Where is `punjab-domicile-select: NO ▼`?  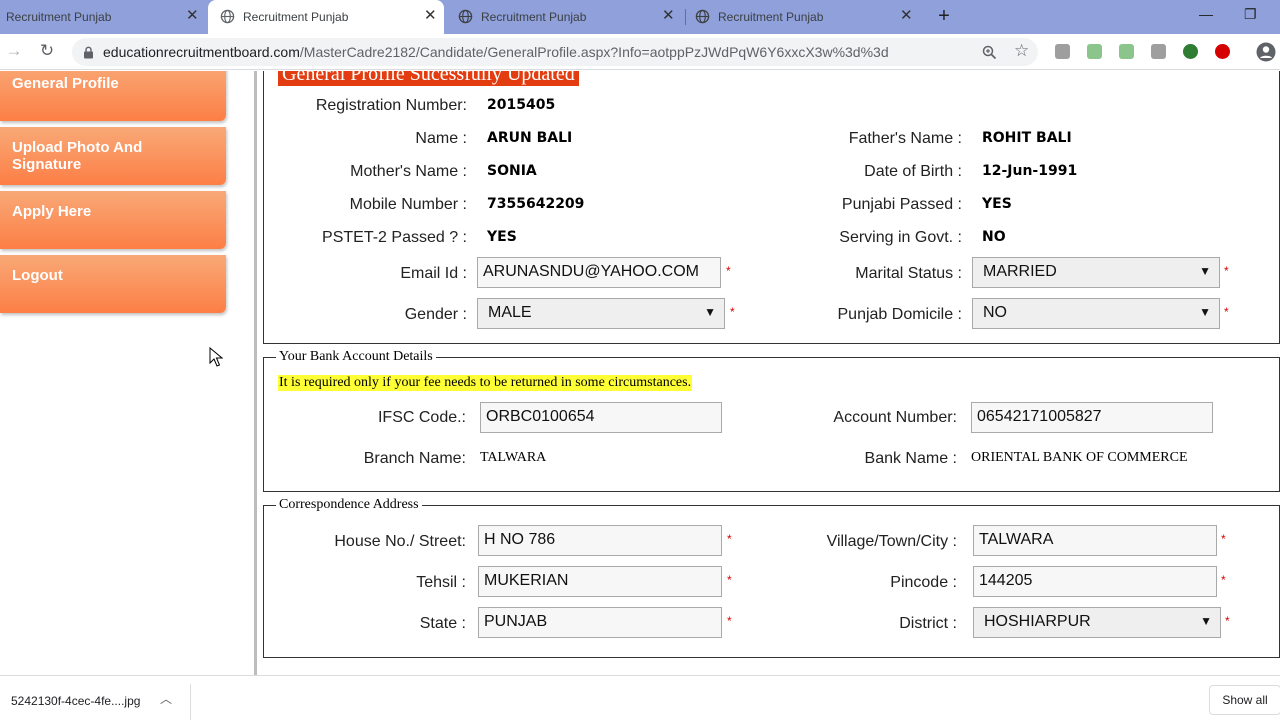
punjab-domicile-select: NO ▼ is located at coordinates (1096, 313).